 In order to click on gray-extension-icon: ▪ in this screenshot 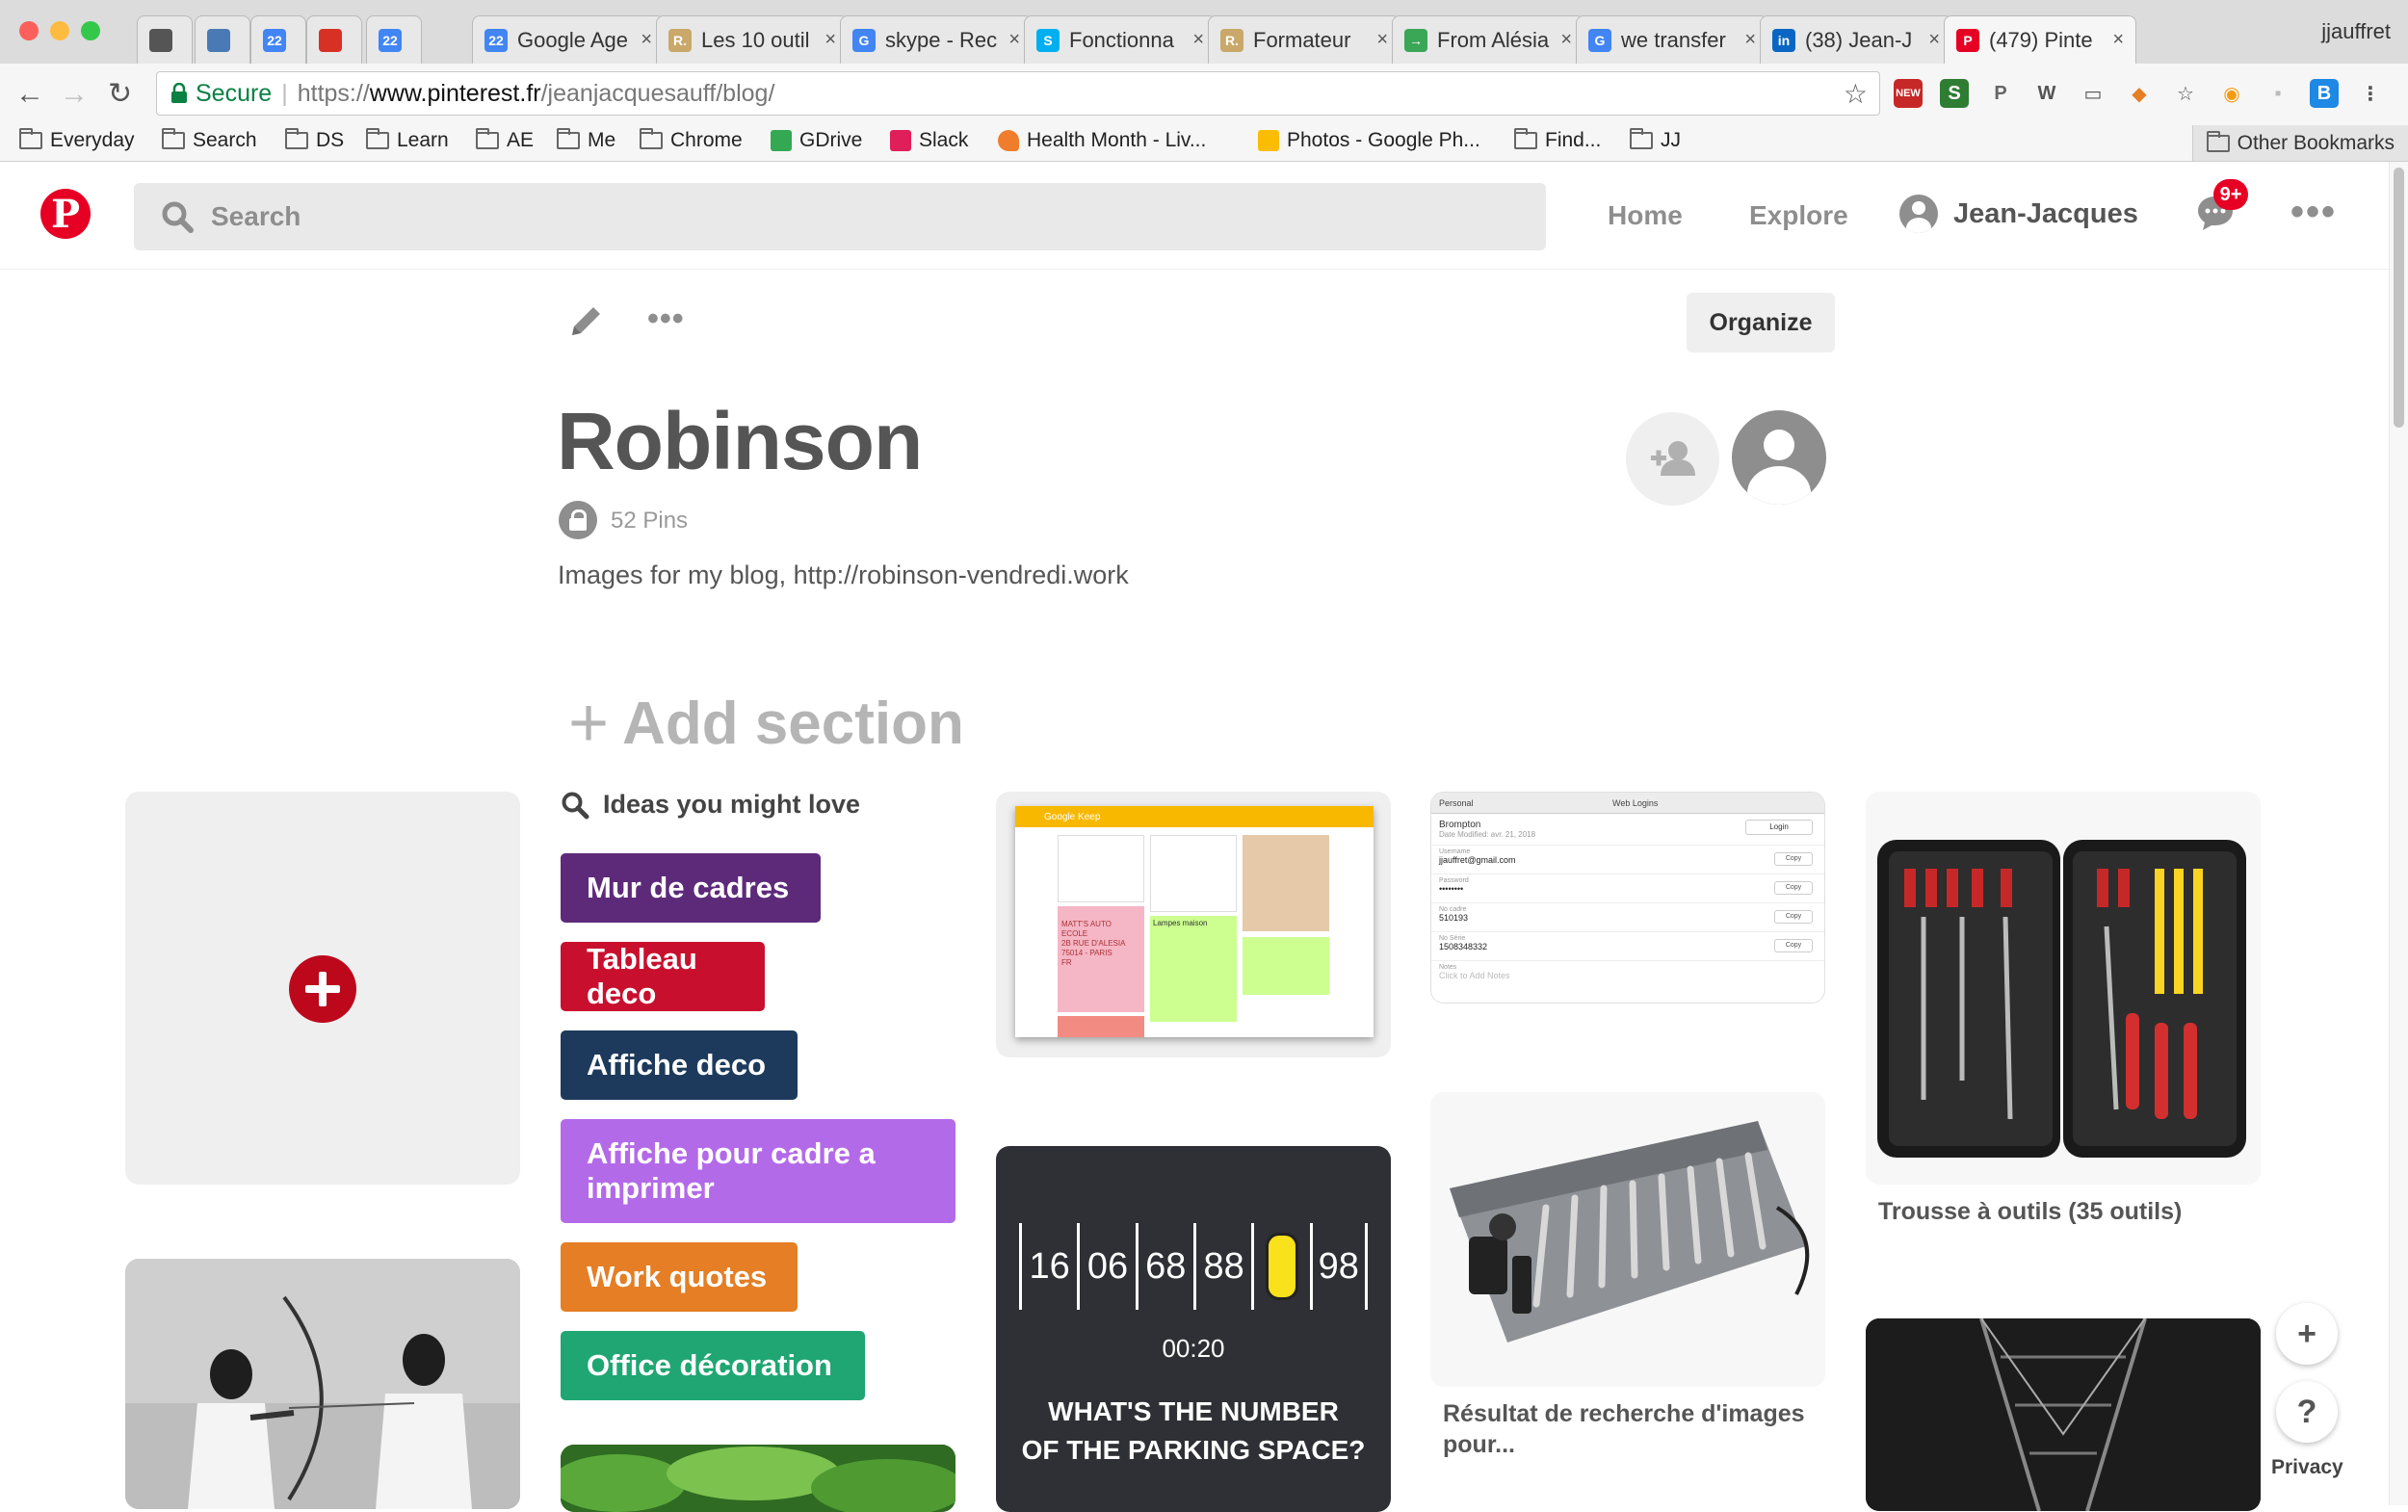, I will do `click(2278, 93)`.